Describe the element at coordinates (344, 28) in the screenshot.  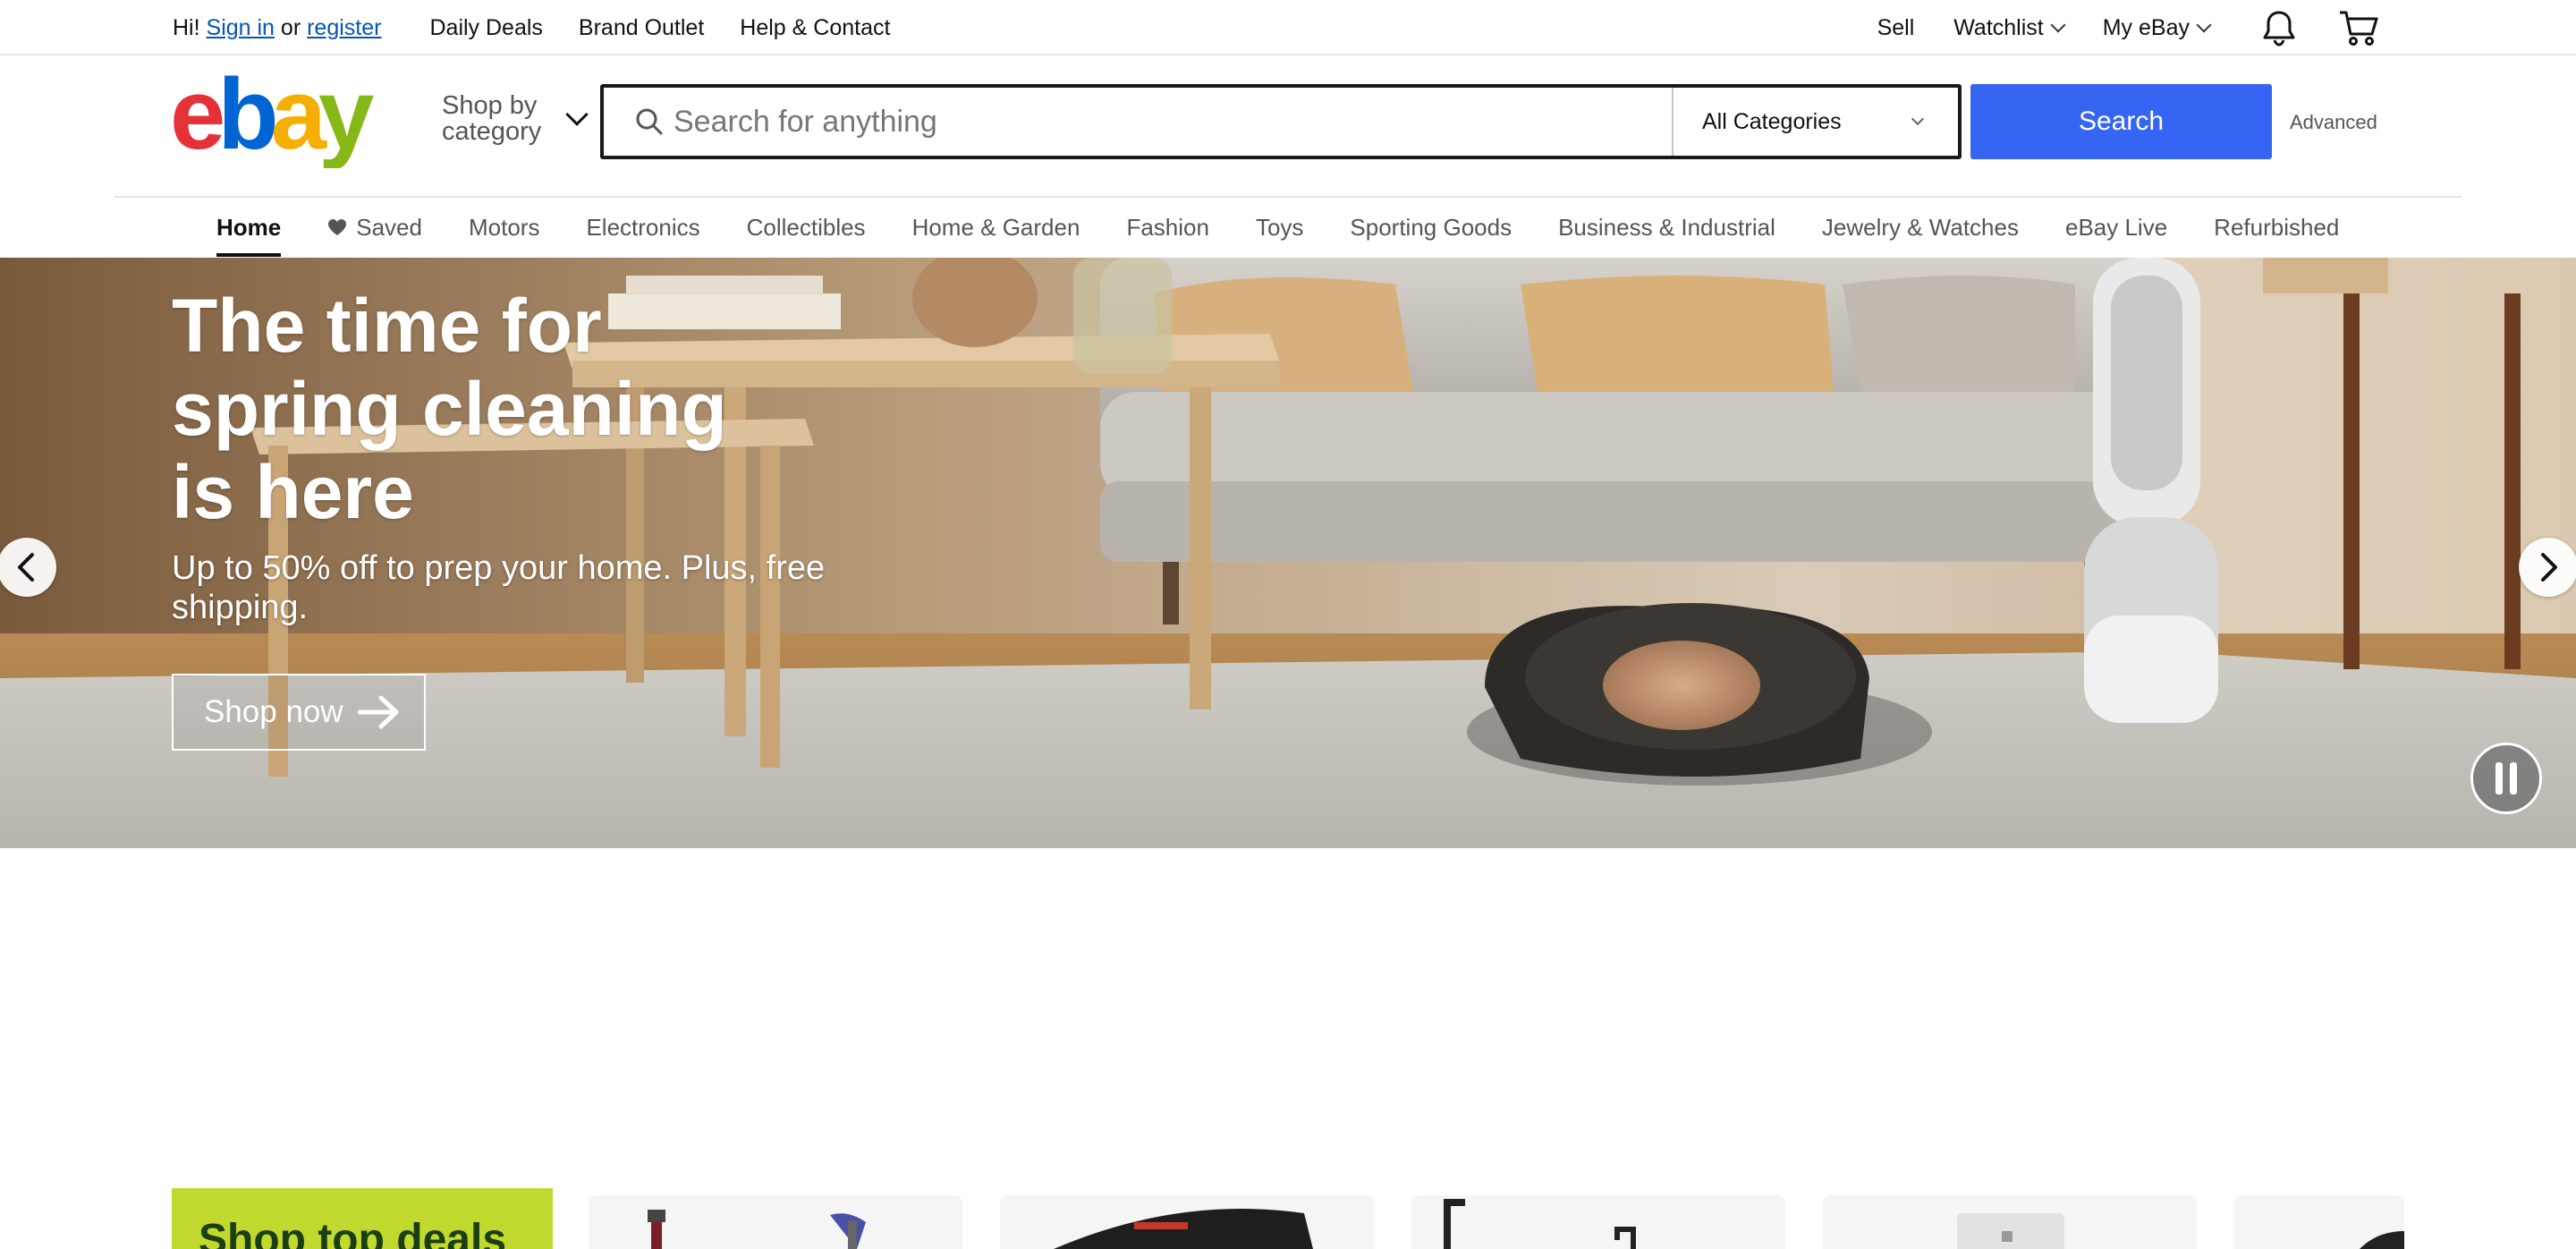
I see `register-link: register` at that location.